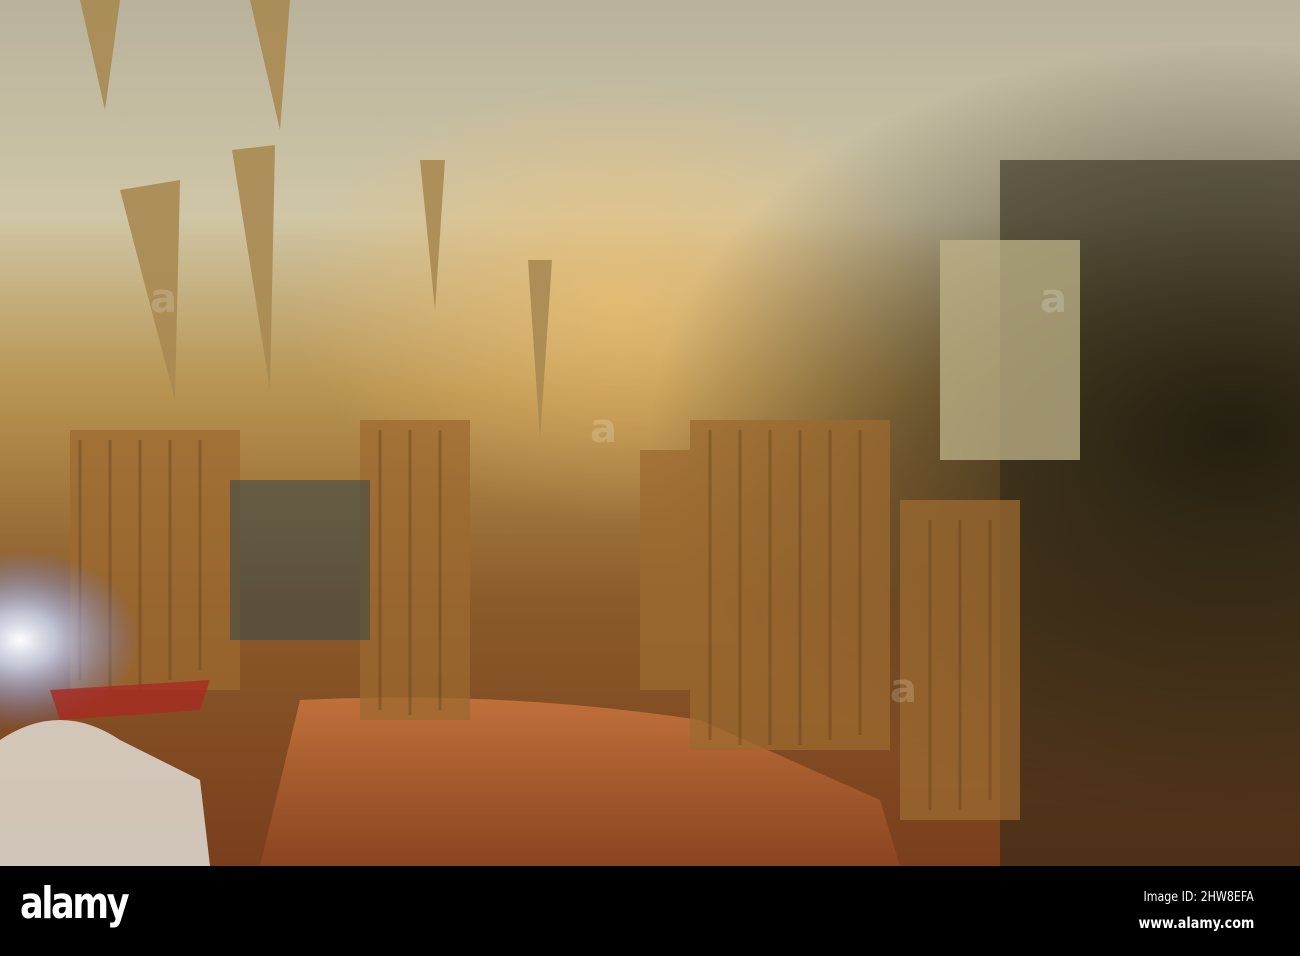 The image size is (1300, 956). What do you see at coordinates (1196, 923) in the screenshot?
I see `site-url: www.alamy.com` at bounding box center [1196, 923].